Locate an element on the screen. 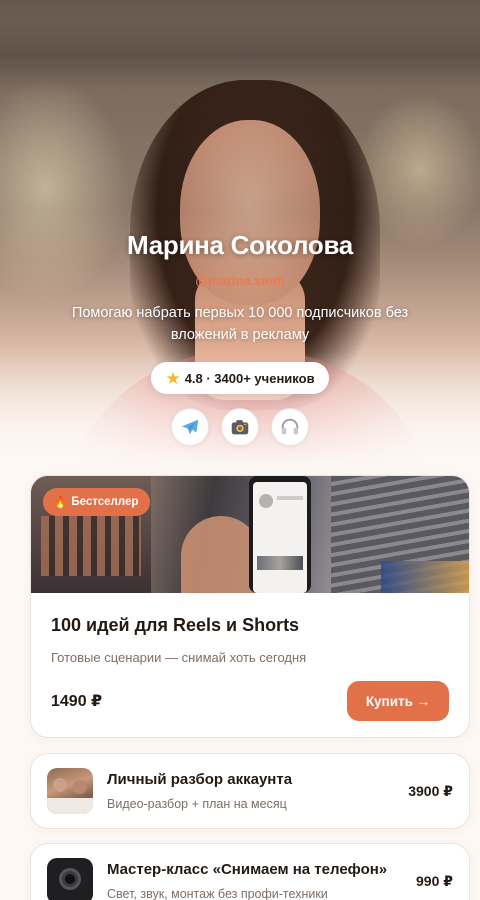  social-links is located at coordinates (240, 427).